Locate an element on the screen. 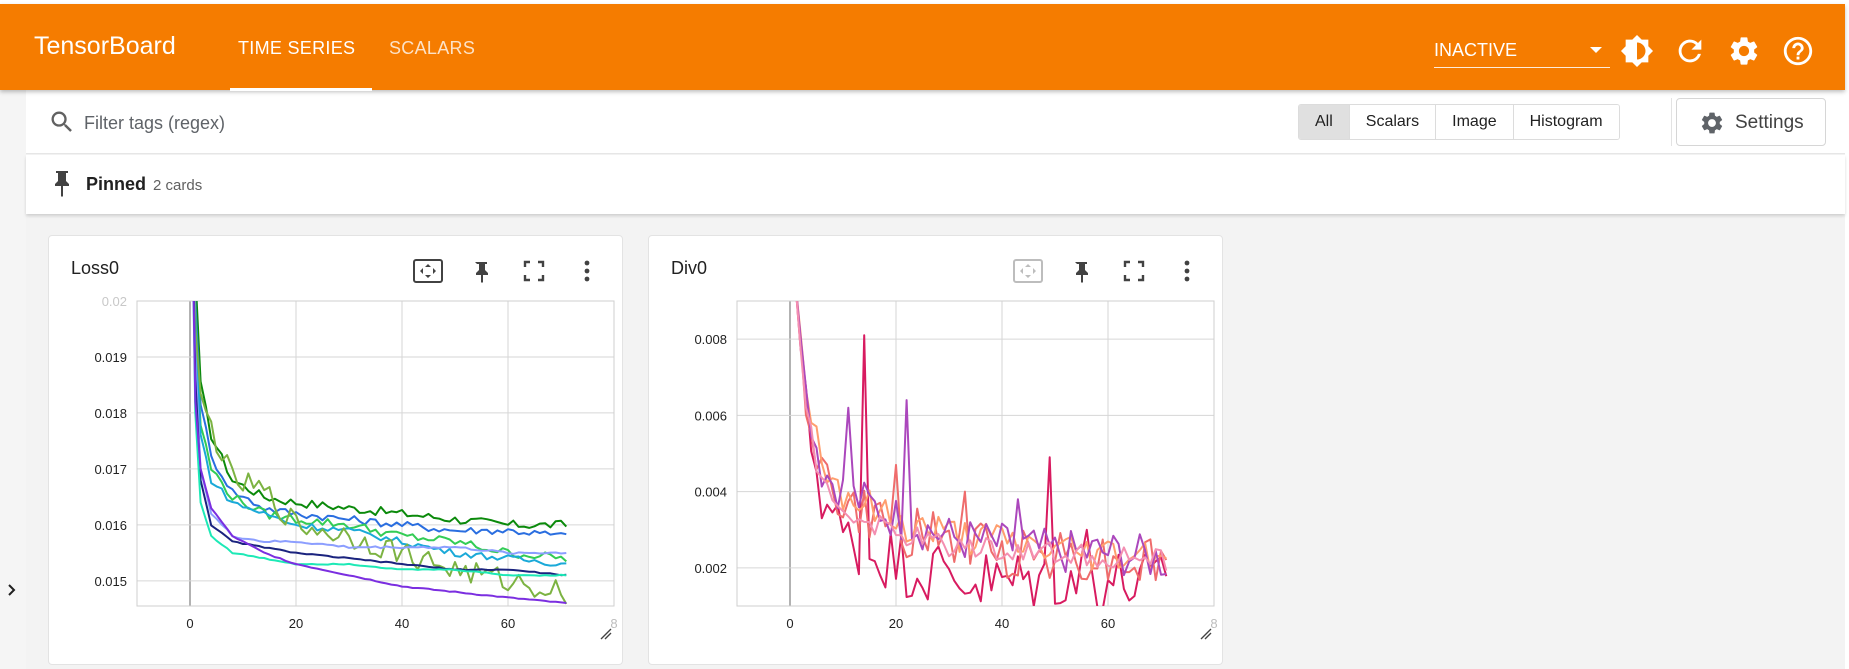 This screenshot has width=1849, height=669. chevron-right-icon is located at coordinates (12, 590).